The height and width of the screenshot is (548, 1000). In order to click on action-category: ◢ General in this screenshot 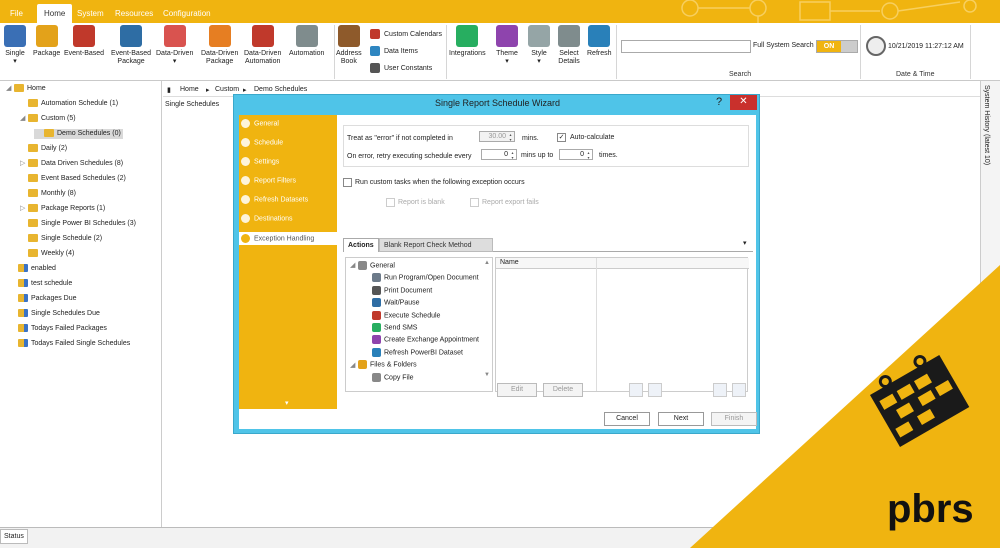, I will do `click(372, 265)`.